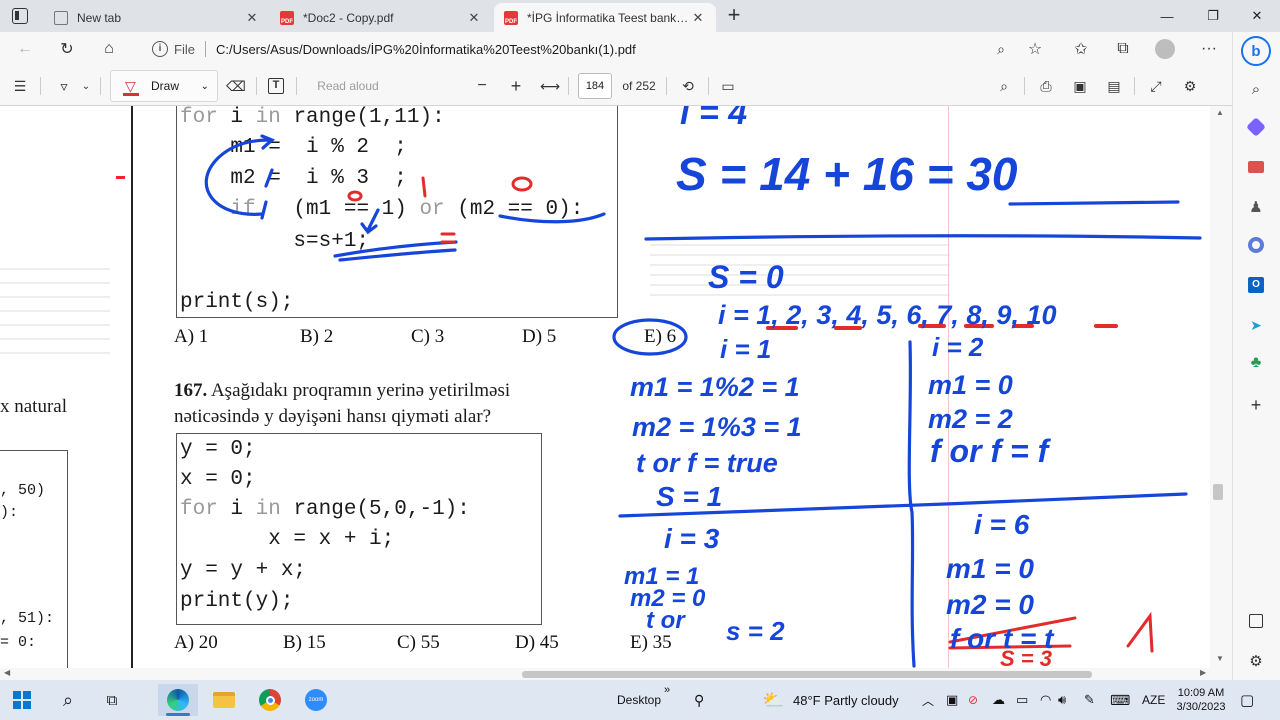 The width and height of the screenshot is (1280, 720). I want to click on wifi-icon: ◠, so click(1045, 700).